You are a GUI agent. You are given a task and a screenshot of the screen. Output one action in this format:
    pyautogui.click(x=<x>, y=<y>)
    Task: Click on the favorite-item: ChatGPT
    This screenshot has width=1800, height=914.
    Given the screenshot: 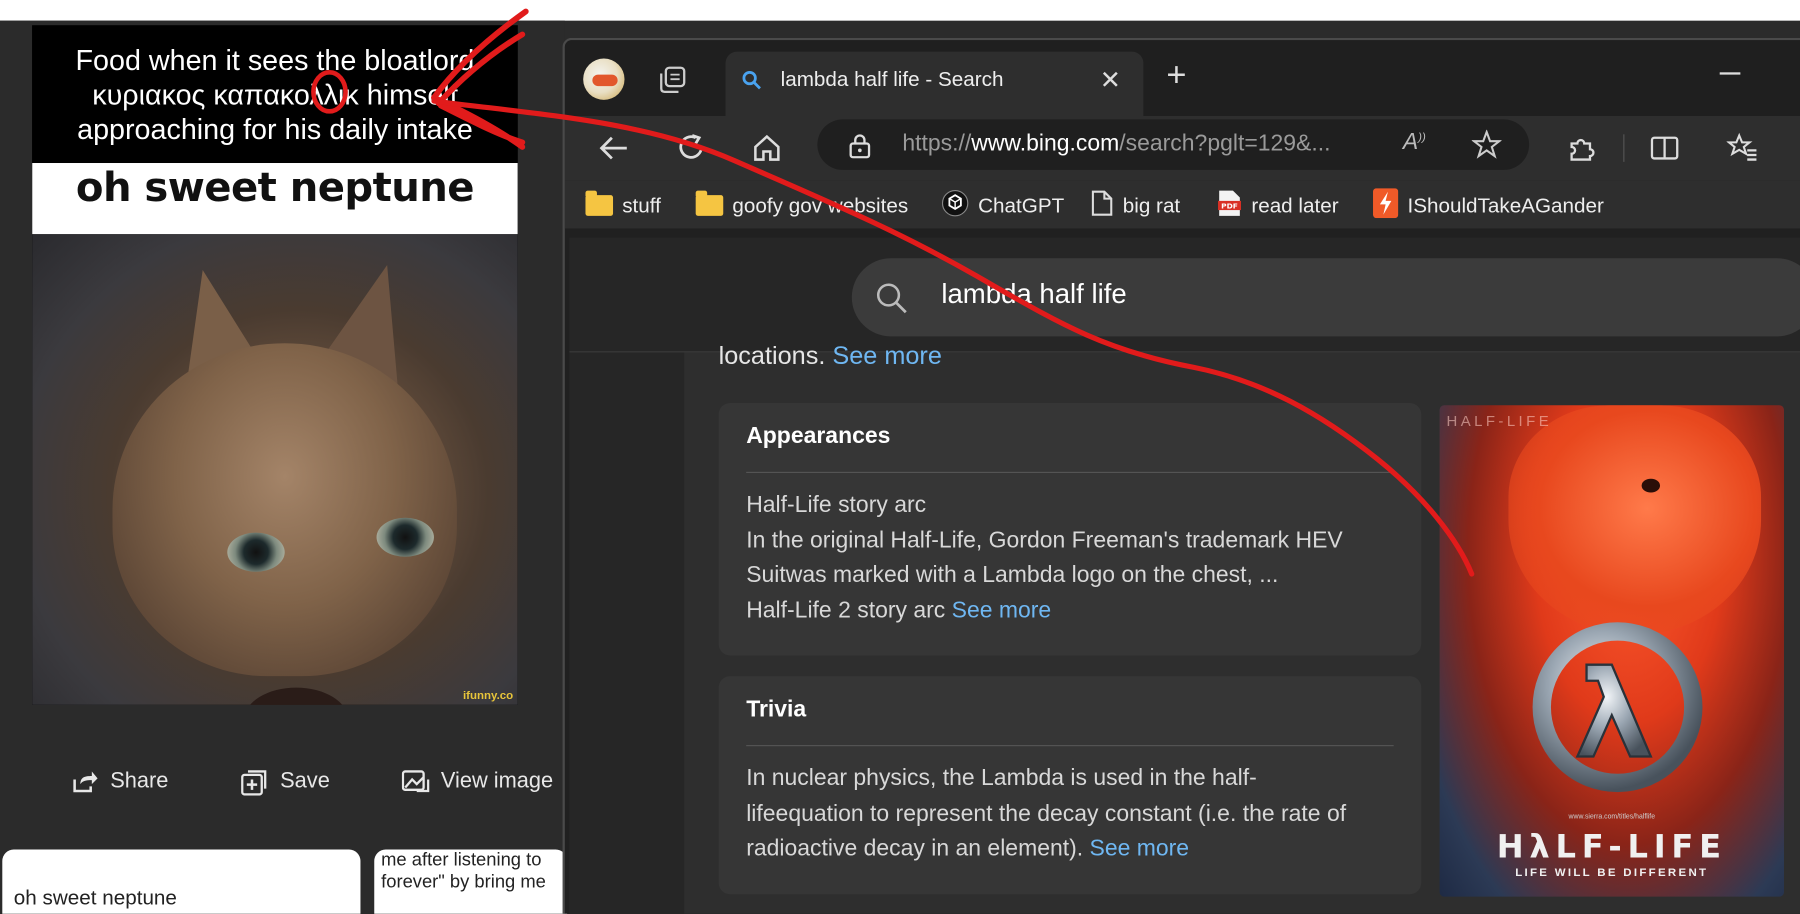 What is the action you would take?
    pyautogui.click(x=1002, y=205)
    